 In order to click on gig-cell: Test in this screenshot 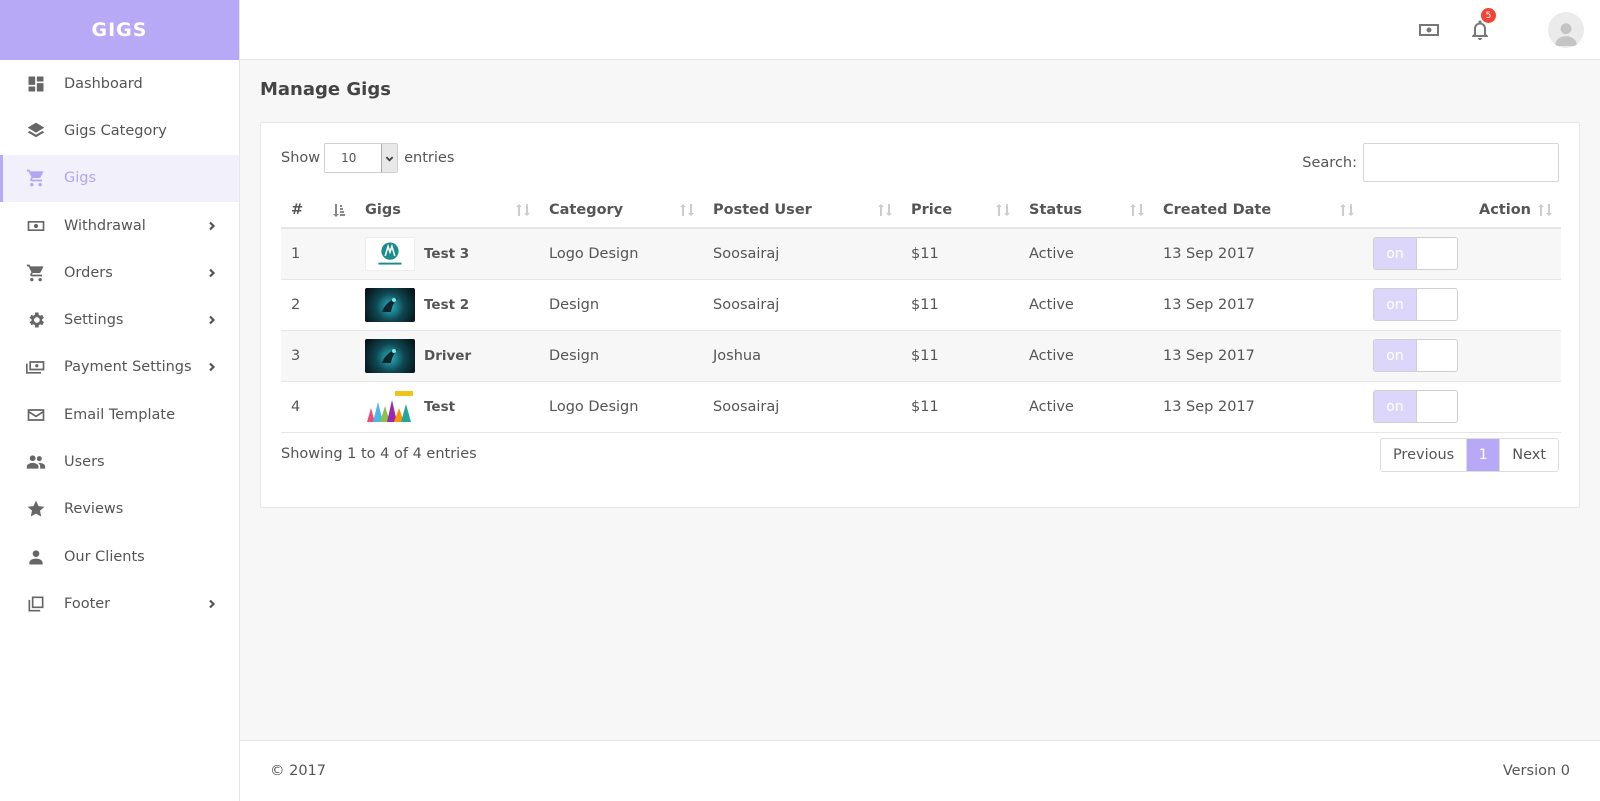, I will do `click(447, 407)`.